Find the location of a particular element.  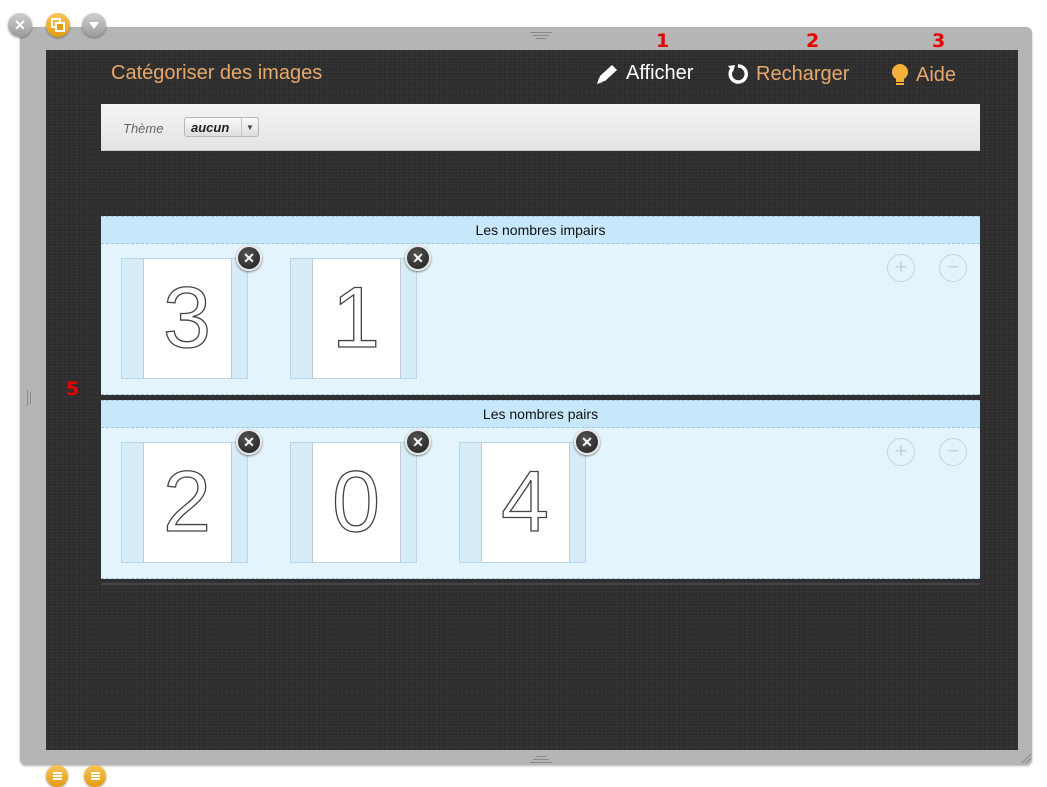

close-icon: ✕ is located at coordinates (20, 25).